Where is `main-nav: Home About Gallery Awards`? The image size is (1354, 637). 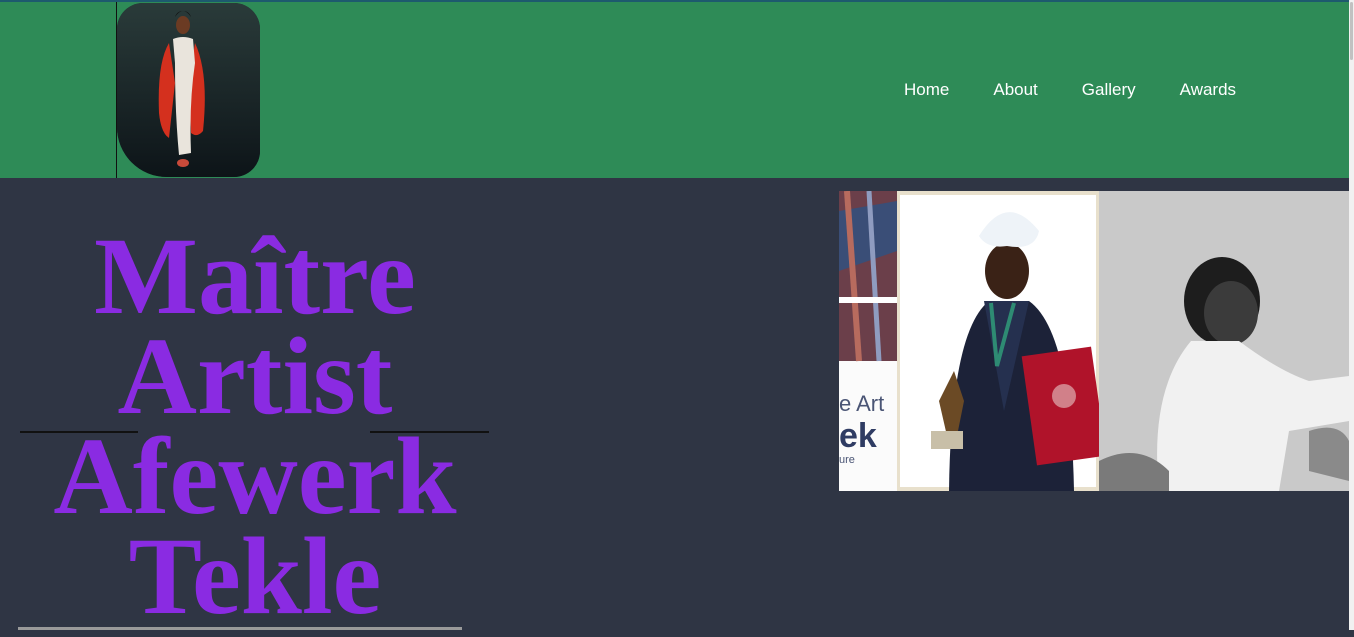 main-nav: Home About Gallery Awards is located at coordinates (1092, 90).